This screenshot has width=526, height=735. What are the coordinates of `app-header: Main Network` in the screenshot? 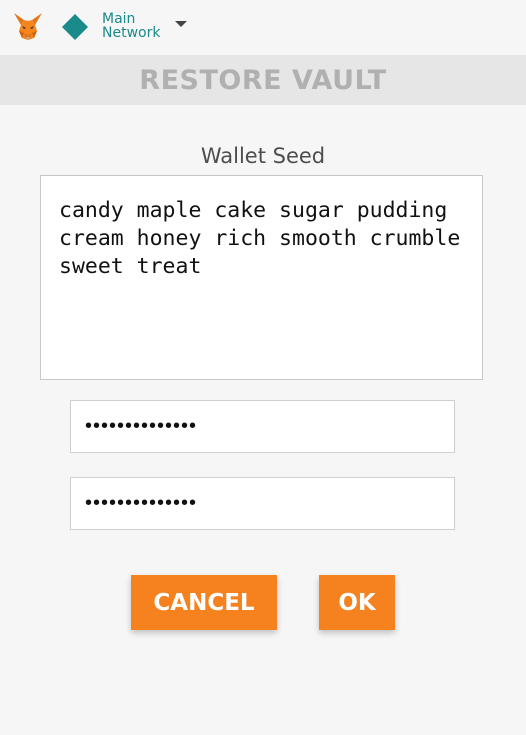 It's located at (263, 27).